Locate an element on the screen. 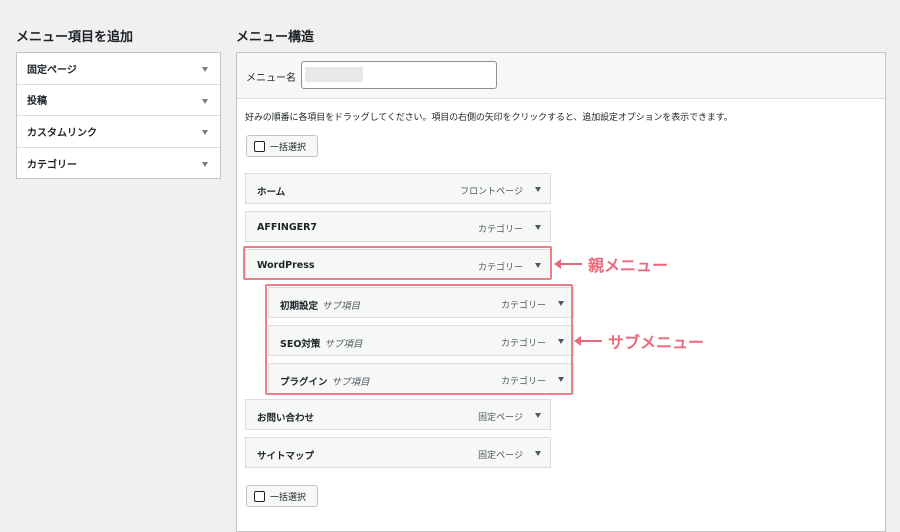 The width and height of the screenshot is (900, 532). menu-item-title: AFFINGER7 is located at coordinates (287, 227).